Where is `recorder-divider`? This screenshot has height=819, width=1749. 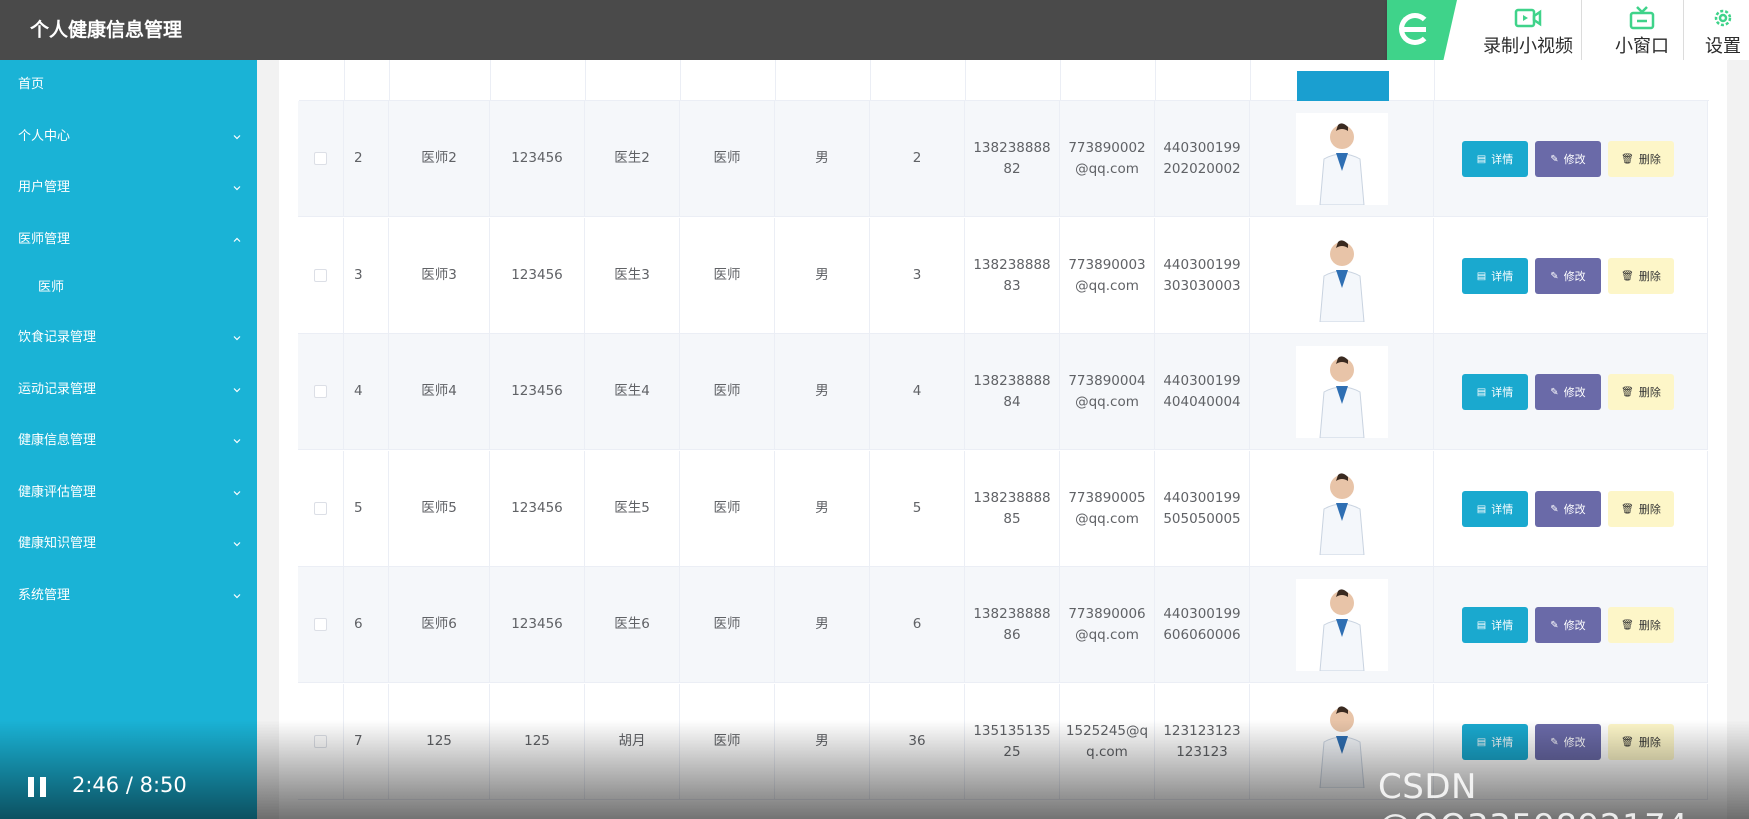 recorder-divider is located at coordinates (1581, 31).